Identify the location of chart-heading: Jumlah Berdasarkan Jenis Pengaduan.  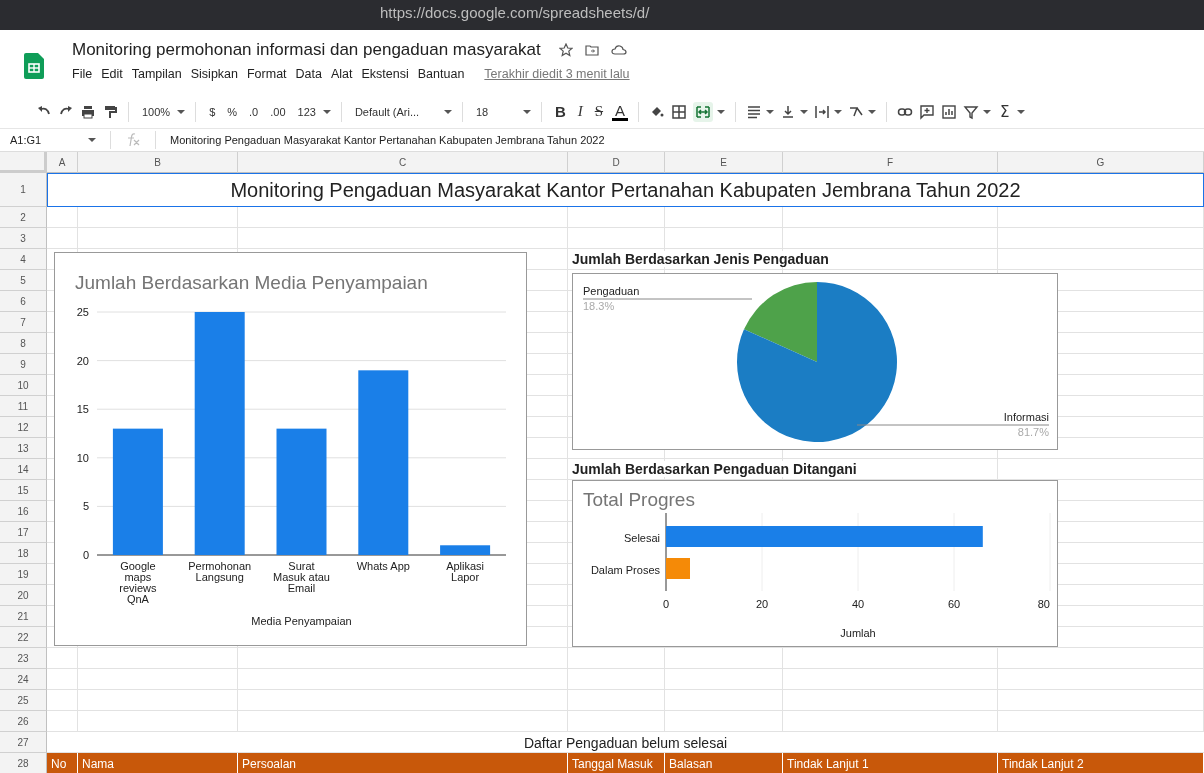
(700, 259).